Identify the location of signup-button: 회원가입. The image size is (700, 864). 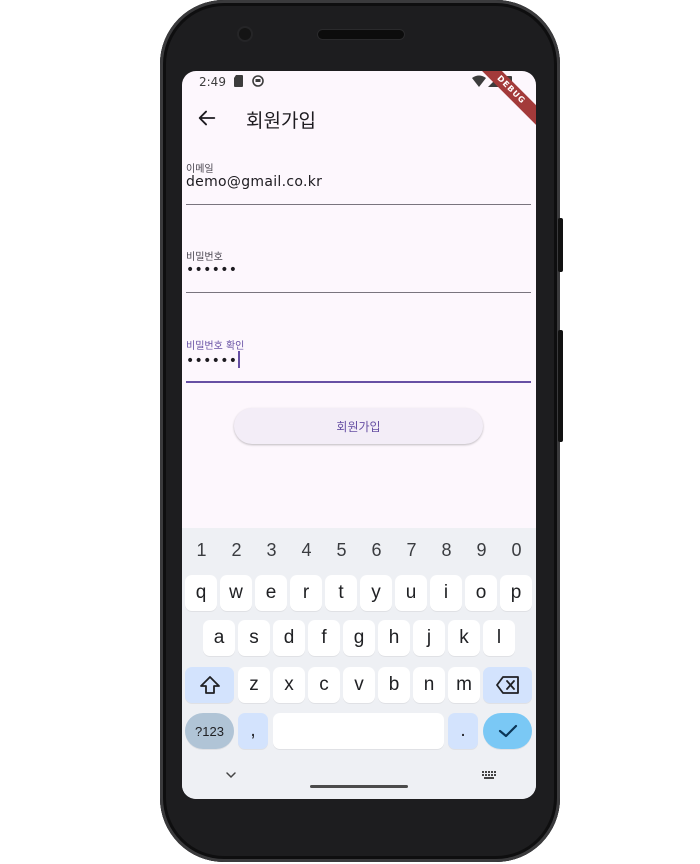
(358, 426).